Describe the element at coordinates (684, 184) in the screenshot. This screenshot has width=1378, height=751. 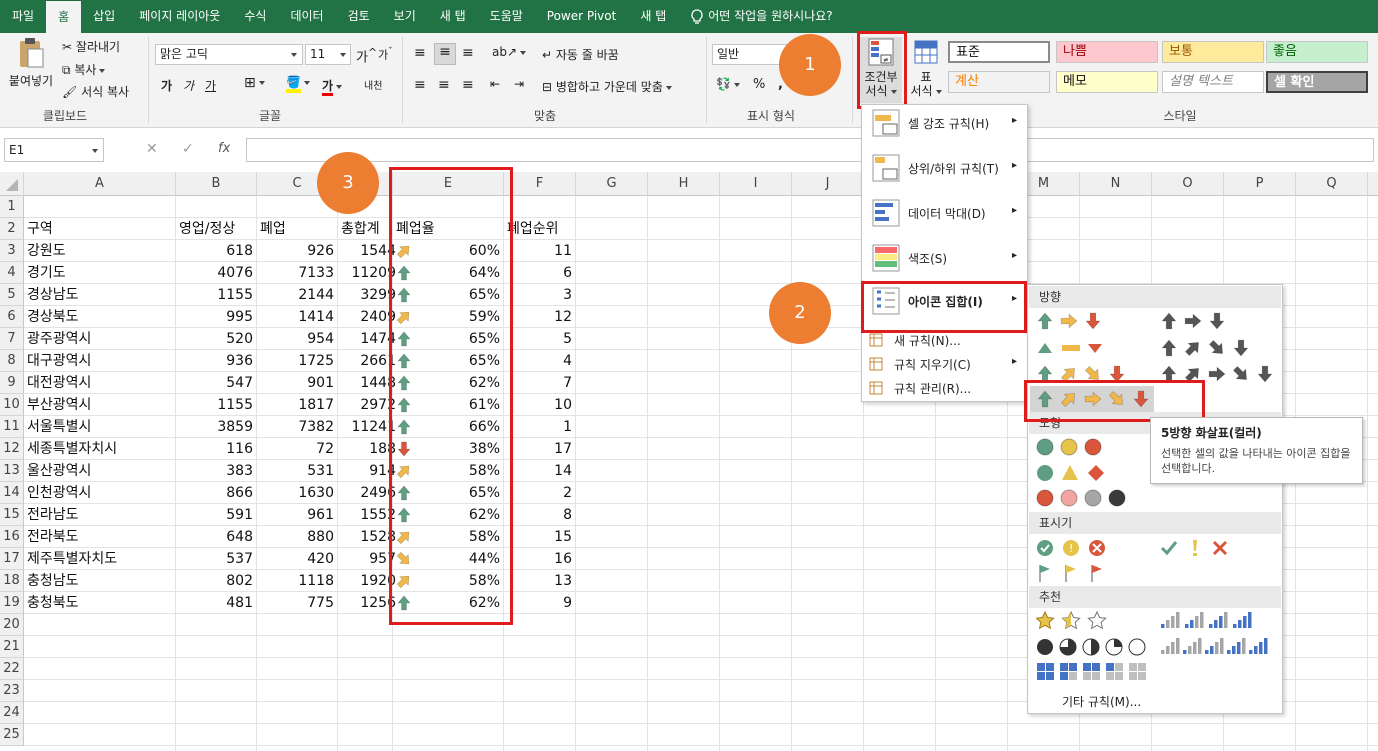
I see `column-header-h: H` at that location.